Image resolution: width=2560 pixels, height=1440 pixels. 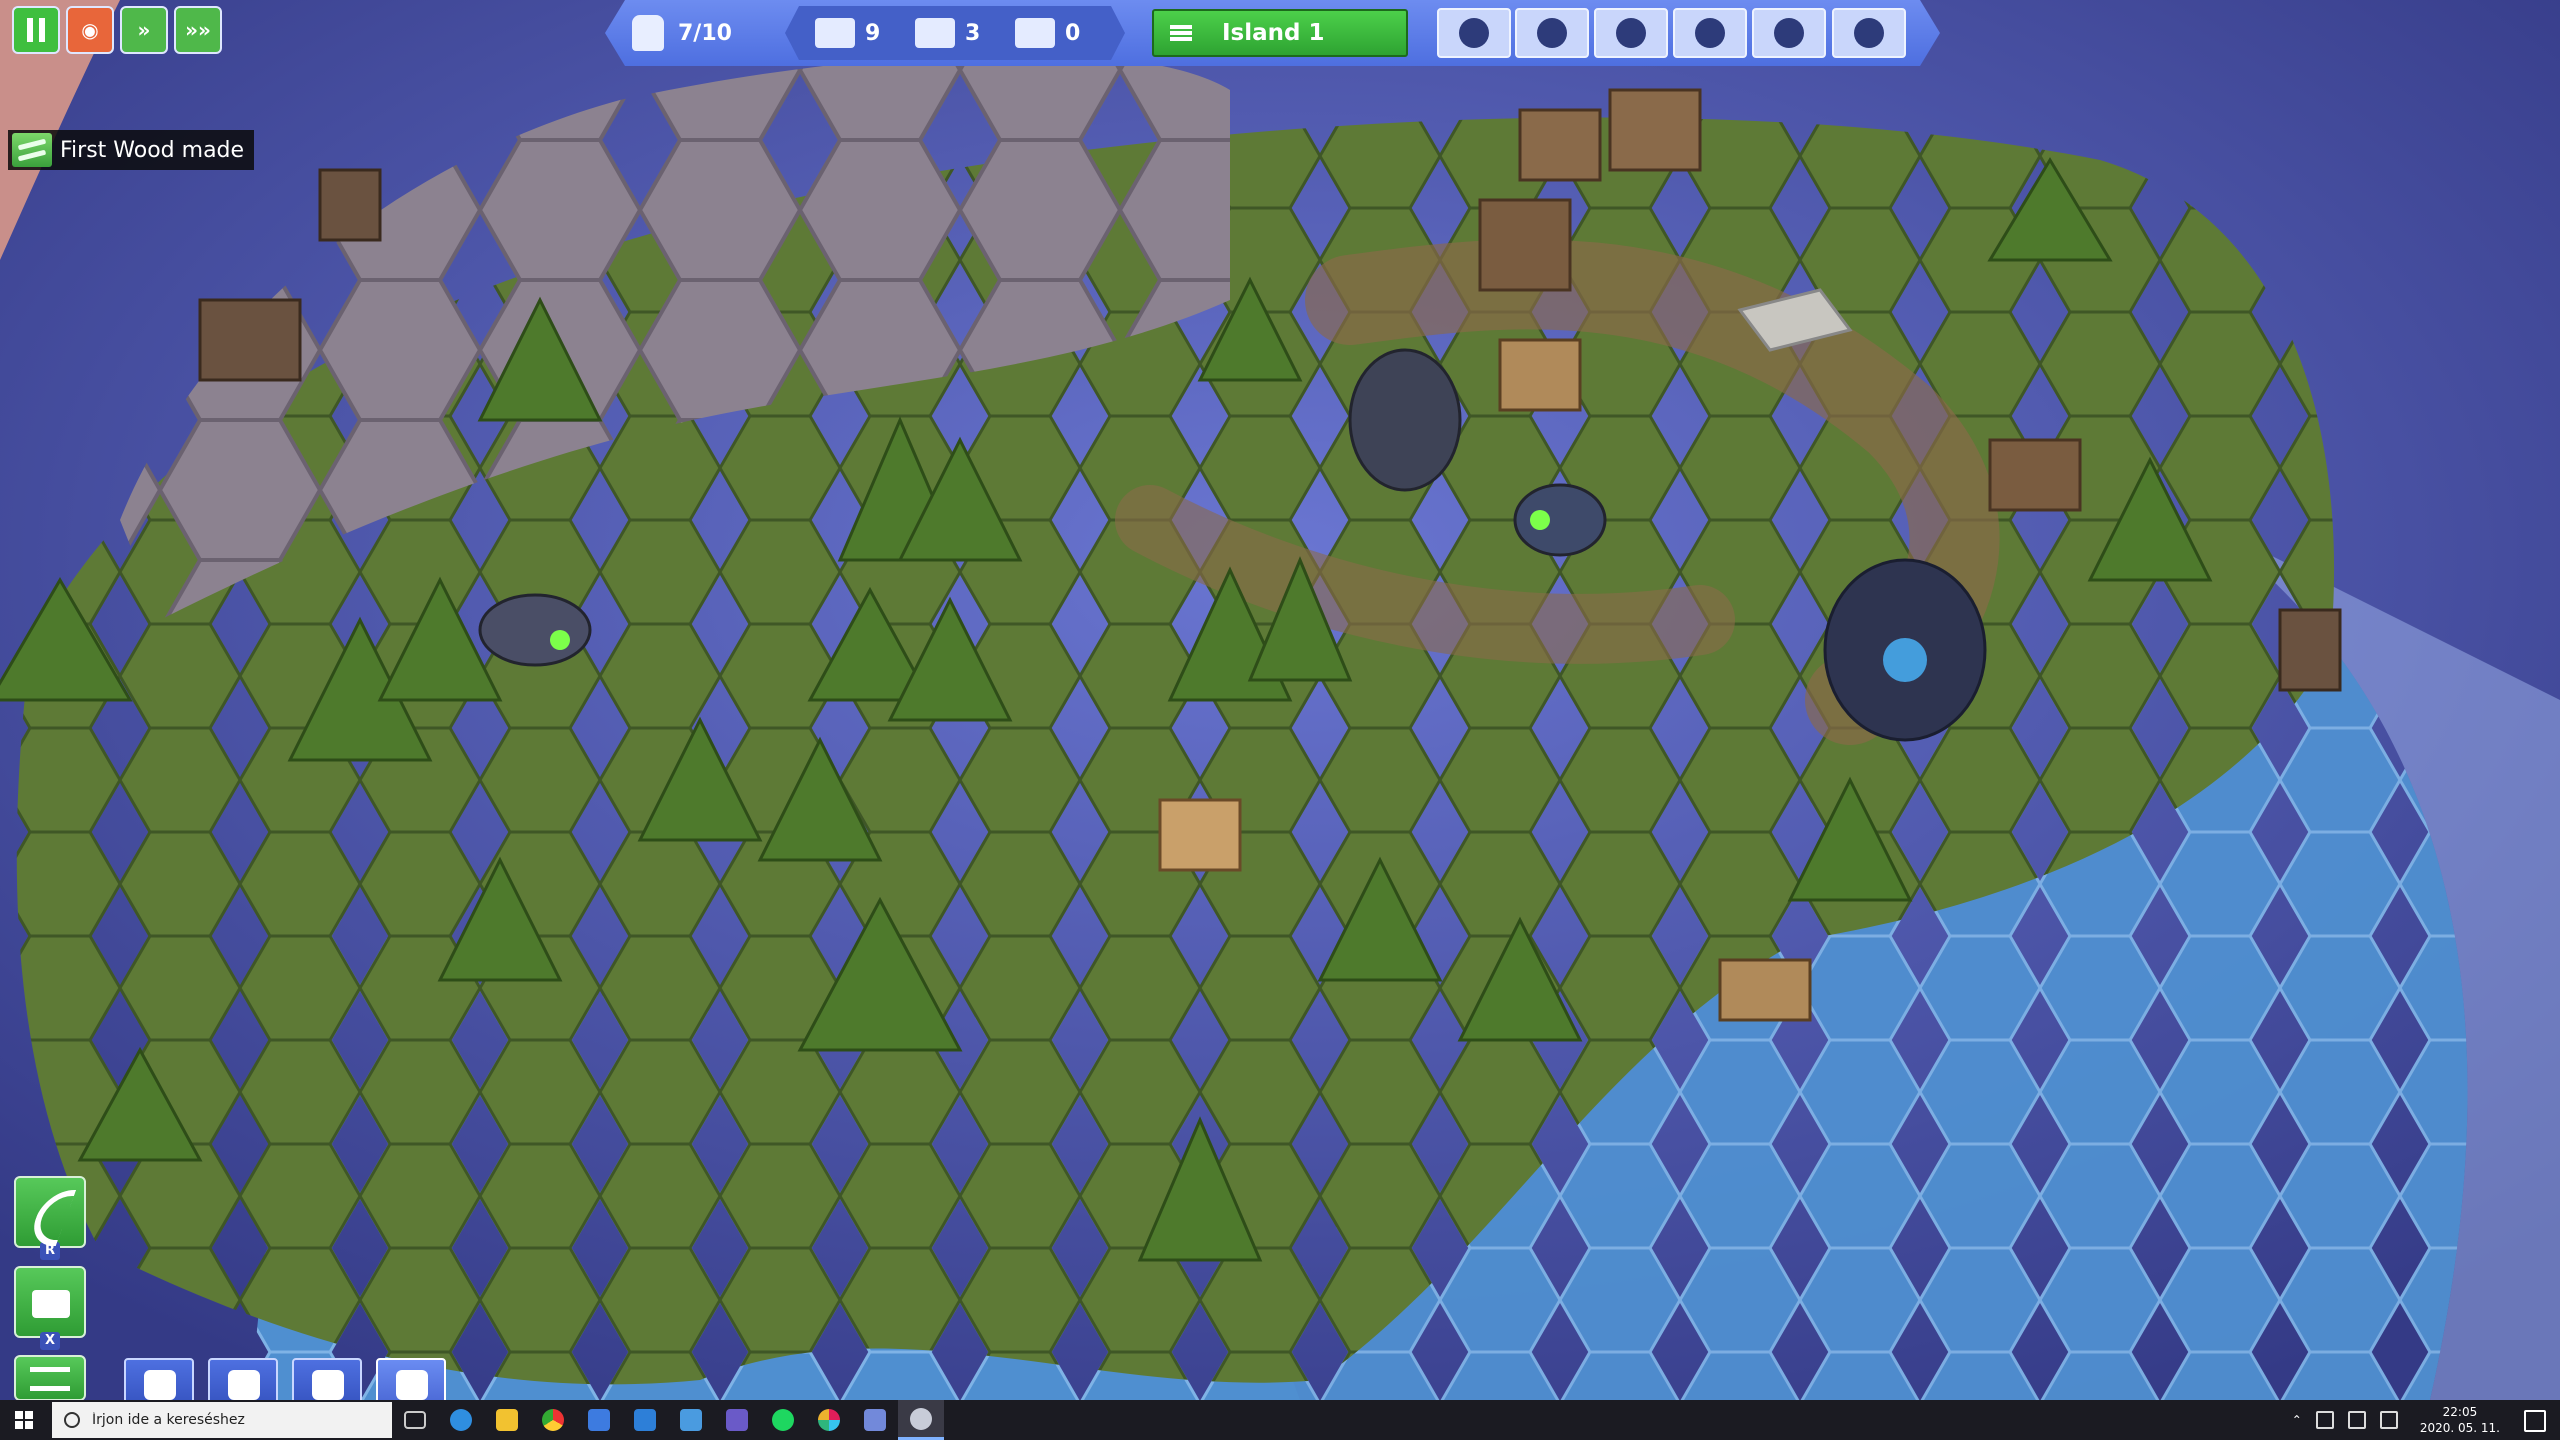 I want to click on housing-icon, so click(x=160, y=1385).